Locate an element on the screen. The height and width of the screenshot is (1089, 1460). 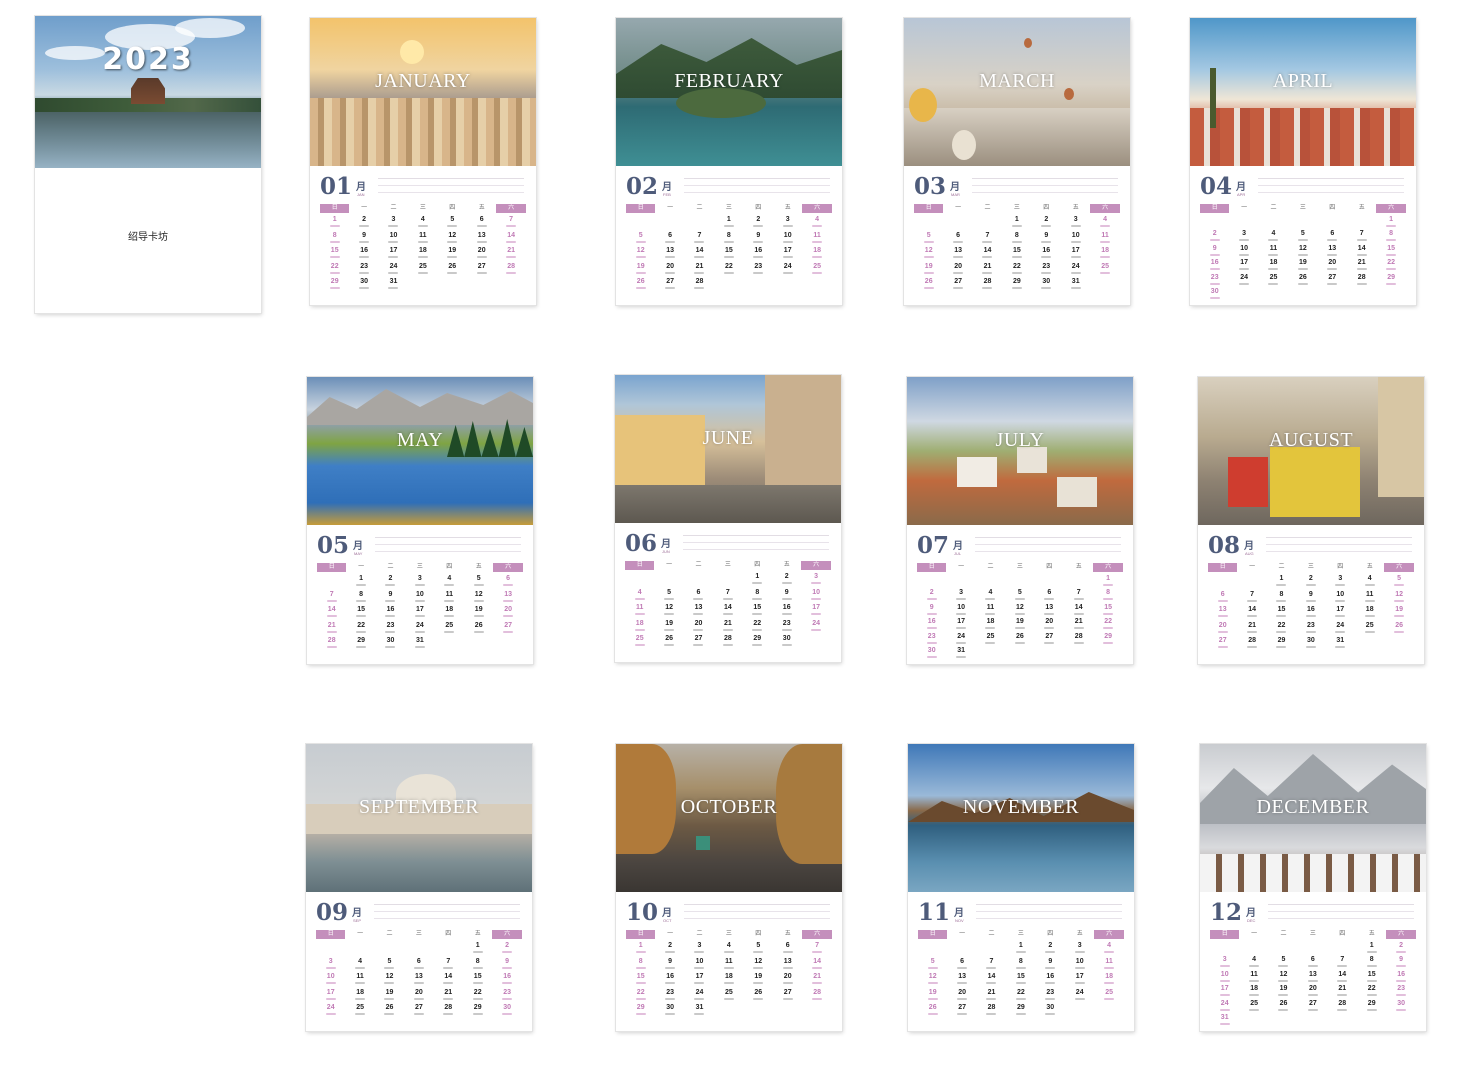
day-cell: 21 is located at coordinates (331, 630).